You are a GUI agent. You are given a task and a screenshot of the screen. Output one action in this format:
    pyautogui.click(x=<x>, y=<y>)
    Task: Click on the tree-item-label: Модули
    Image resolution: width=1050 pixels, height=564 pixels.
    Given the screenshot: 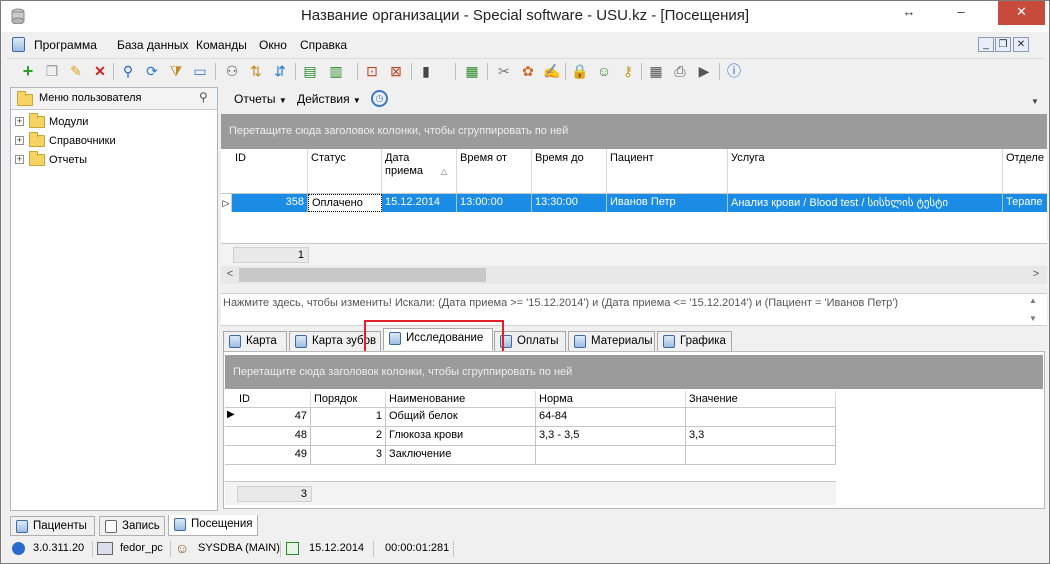 What is the action you would take?
    pyautogui.click(x=69, y=122)
    